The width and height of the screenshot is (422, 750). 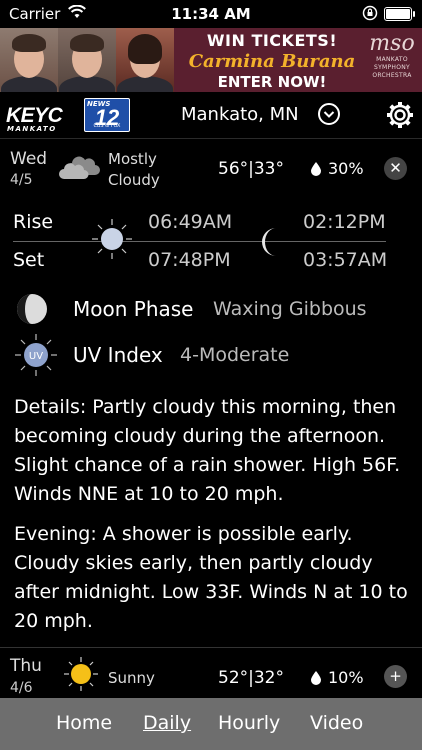 What do you see at coordinates (81, 674) in the screenshot?
I see `sunny-icon` at bounding box center [81, 674].